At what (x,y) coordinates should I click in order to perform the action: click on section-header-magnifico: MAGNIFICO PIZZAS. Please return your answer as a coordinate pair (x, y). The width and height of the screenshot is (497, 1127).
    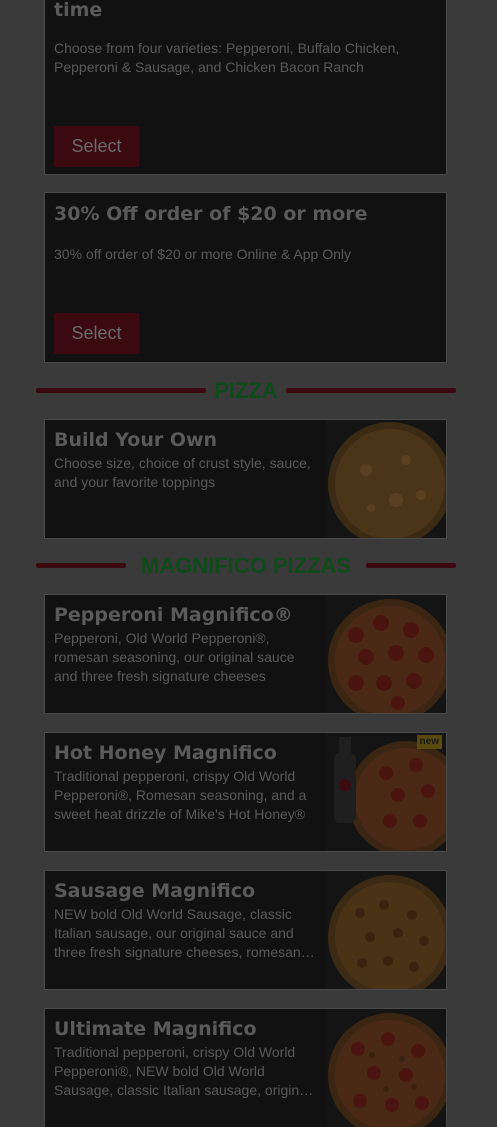
    Looking at the image, I should click on (246, 566).